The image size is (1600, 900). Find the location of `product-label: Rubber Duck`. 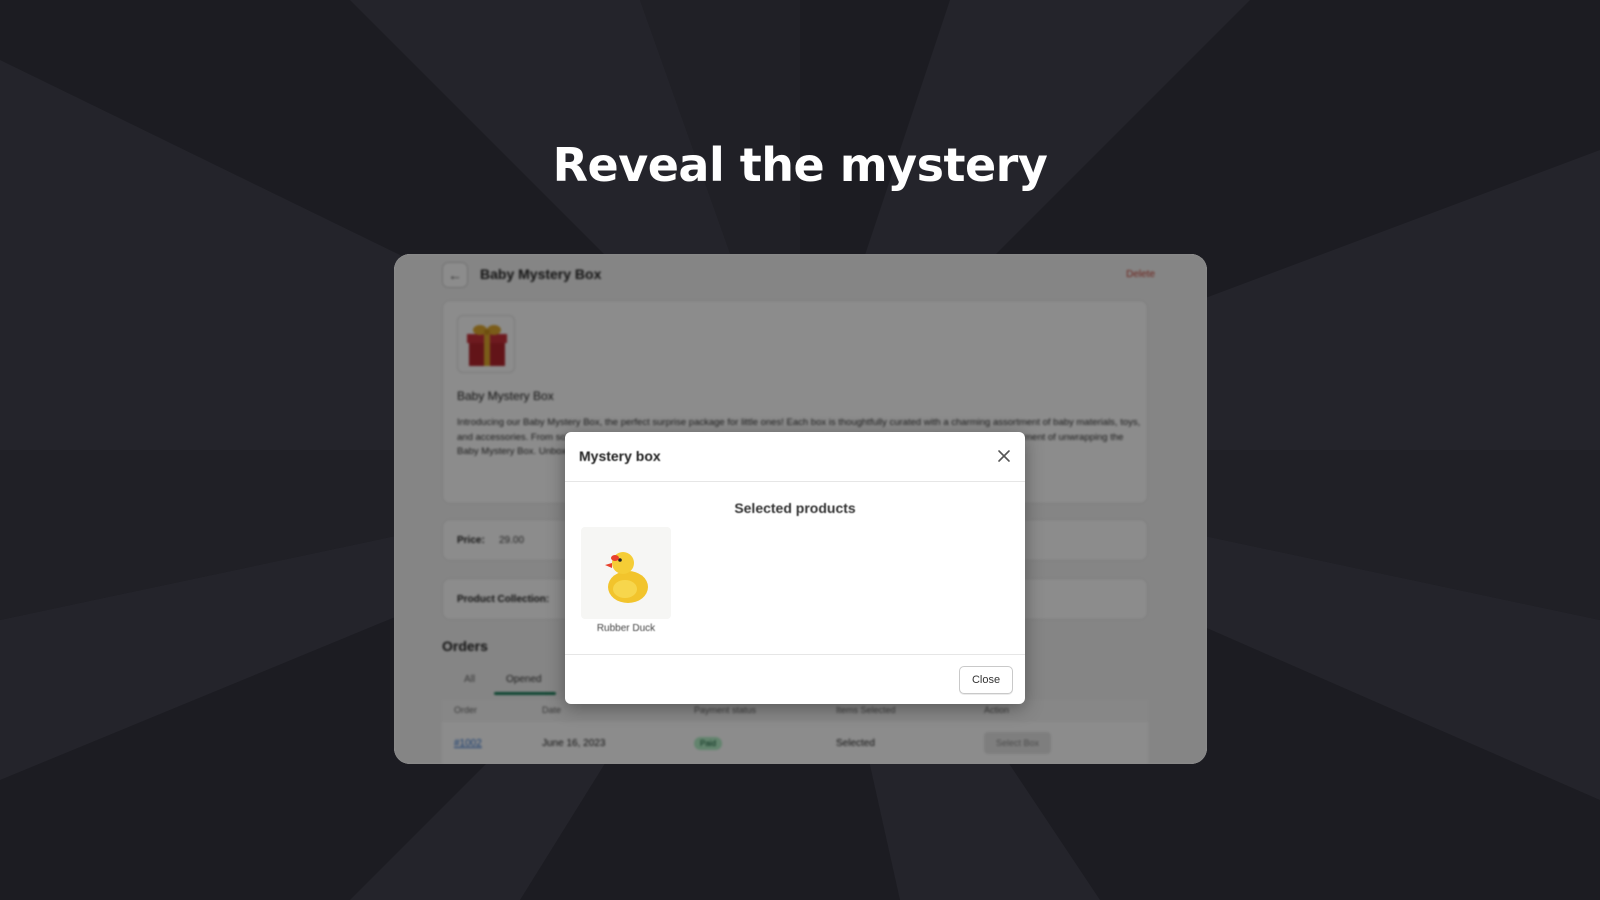

product-label: Rubber Duck is located at coordinates (626, 628).